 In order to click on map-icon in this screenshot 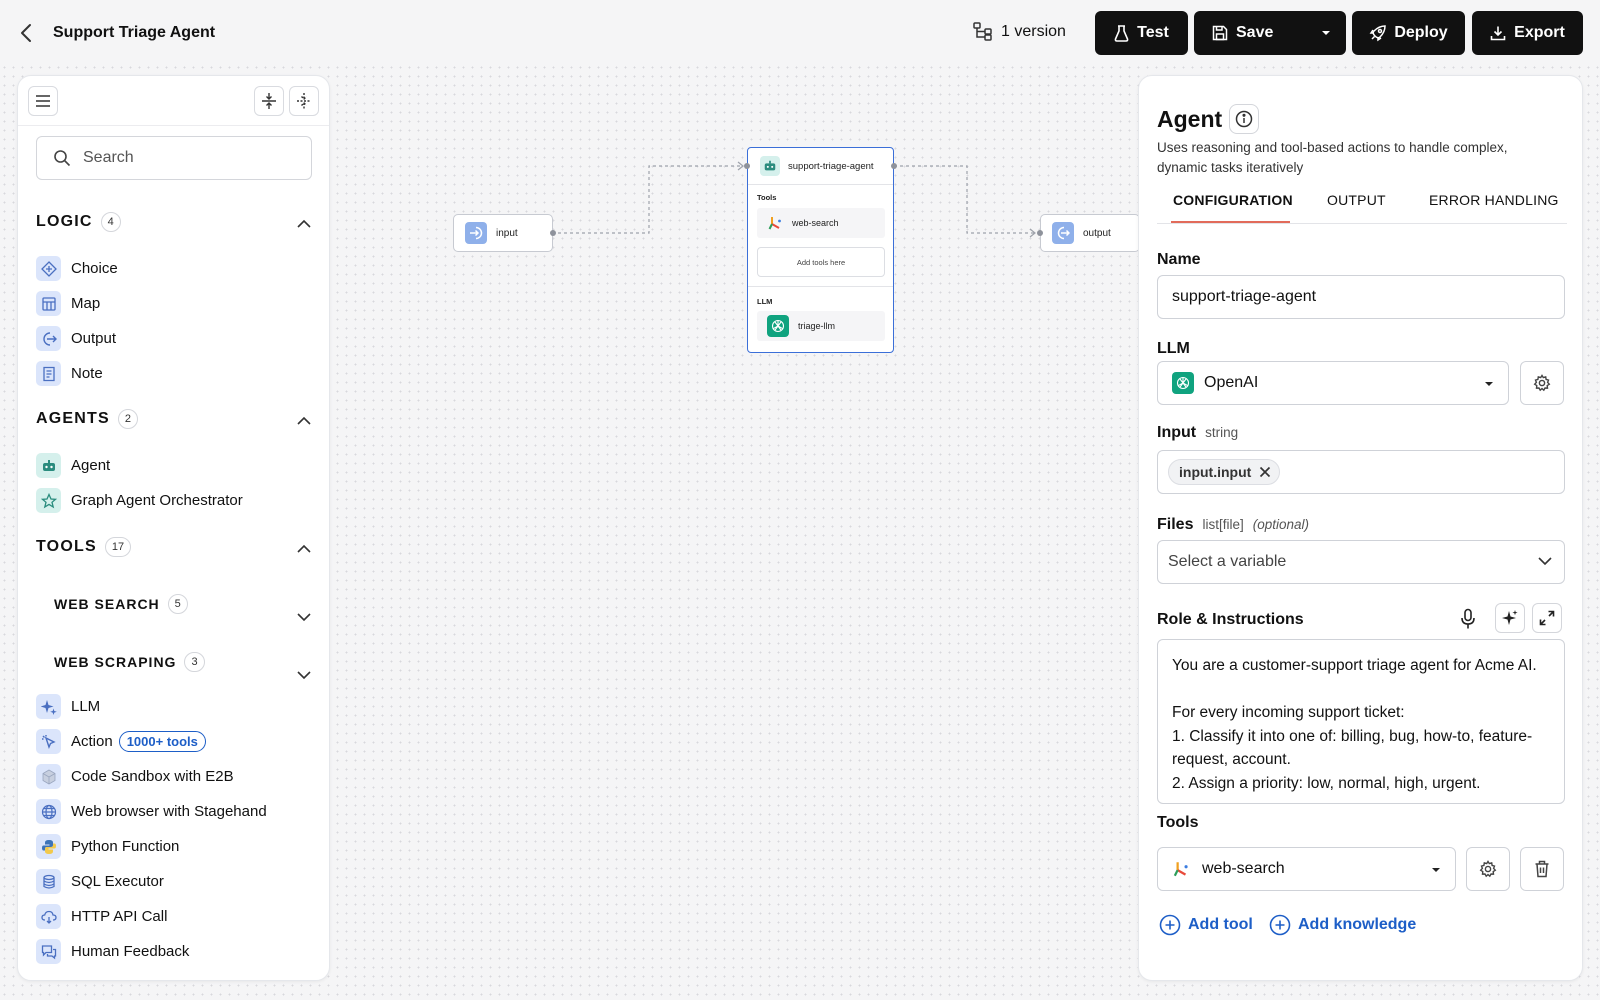, I will do `click(48, 303)`.